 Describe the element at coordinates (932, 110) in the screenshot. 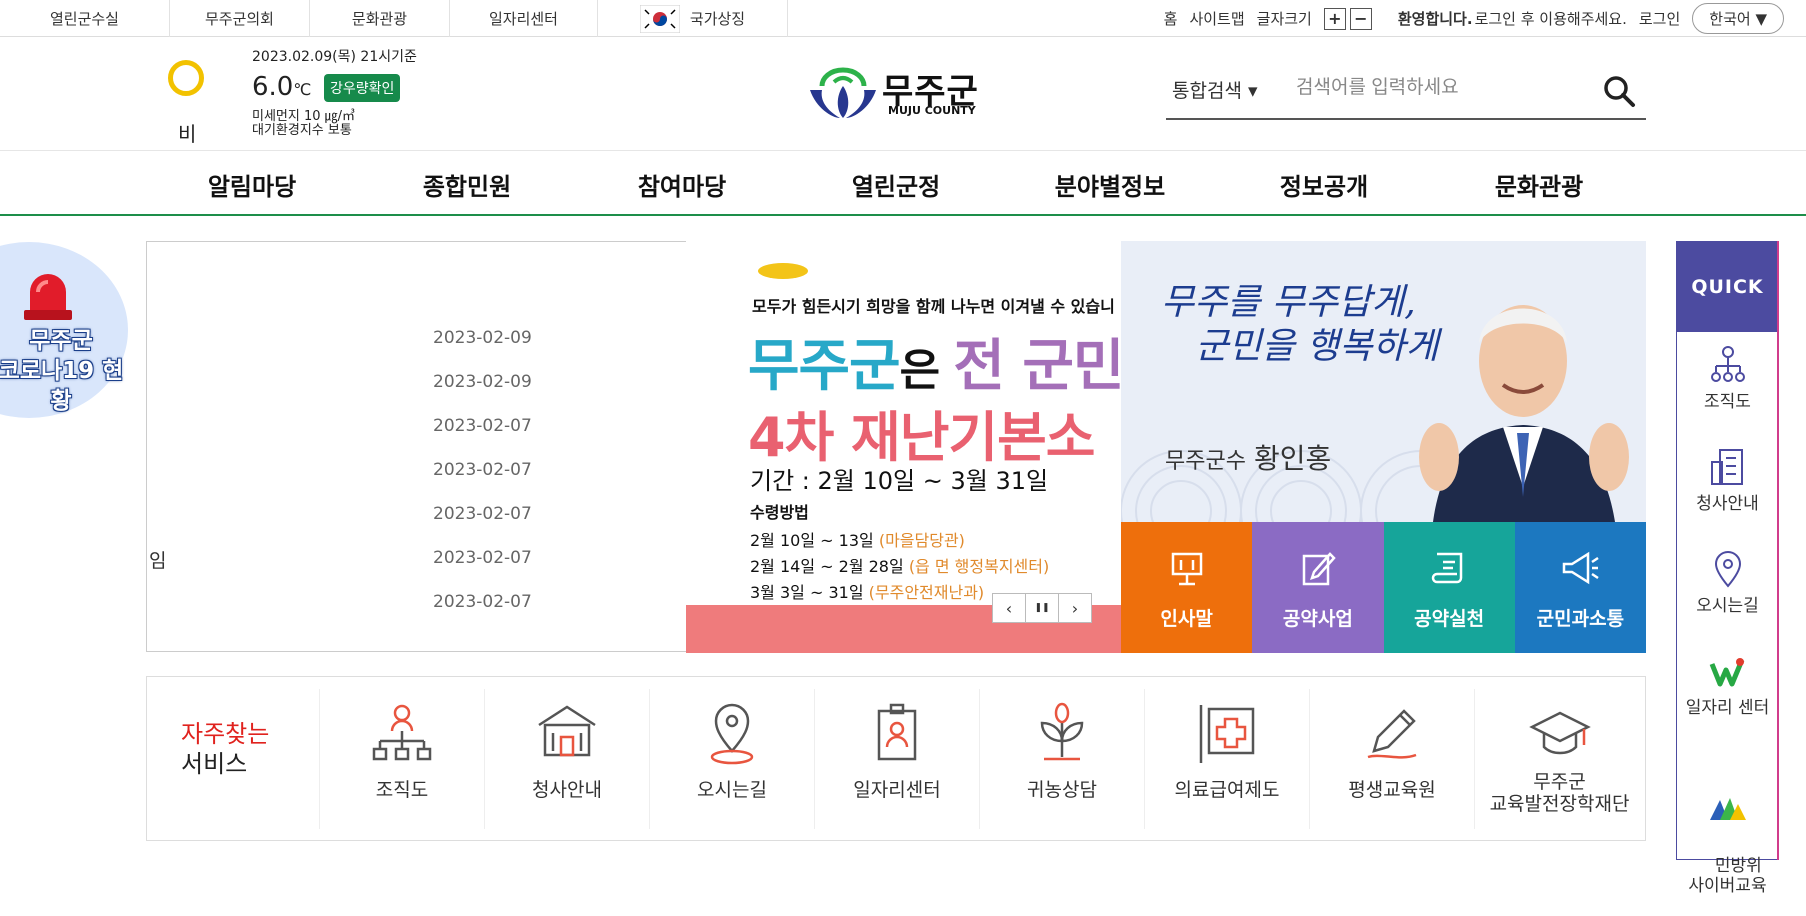

I see `logo-english: MUJU COUNTY` at that location.